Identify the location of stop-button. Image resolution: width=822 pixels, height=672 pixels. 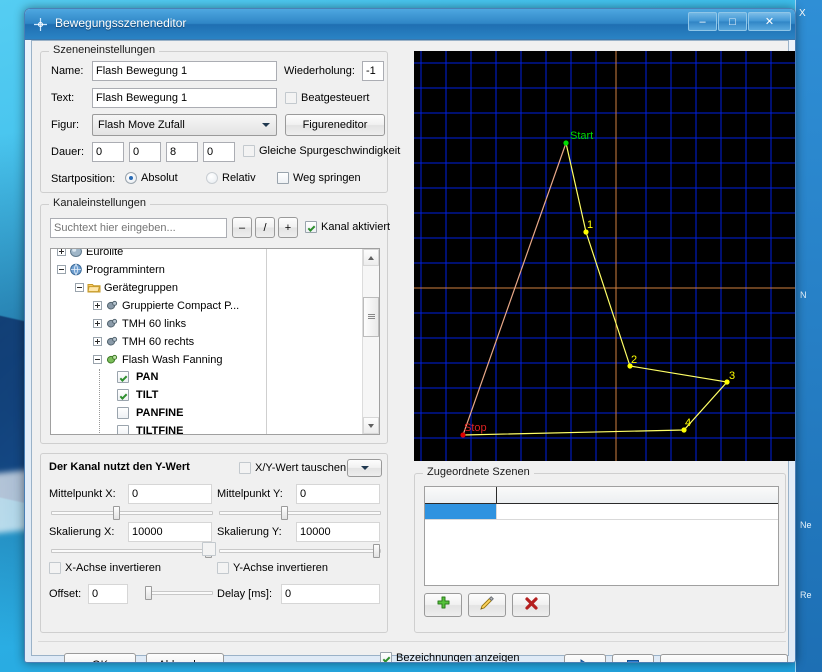
(633, 658).